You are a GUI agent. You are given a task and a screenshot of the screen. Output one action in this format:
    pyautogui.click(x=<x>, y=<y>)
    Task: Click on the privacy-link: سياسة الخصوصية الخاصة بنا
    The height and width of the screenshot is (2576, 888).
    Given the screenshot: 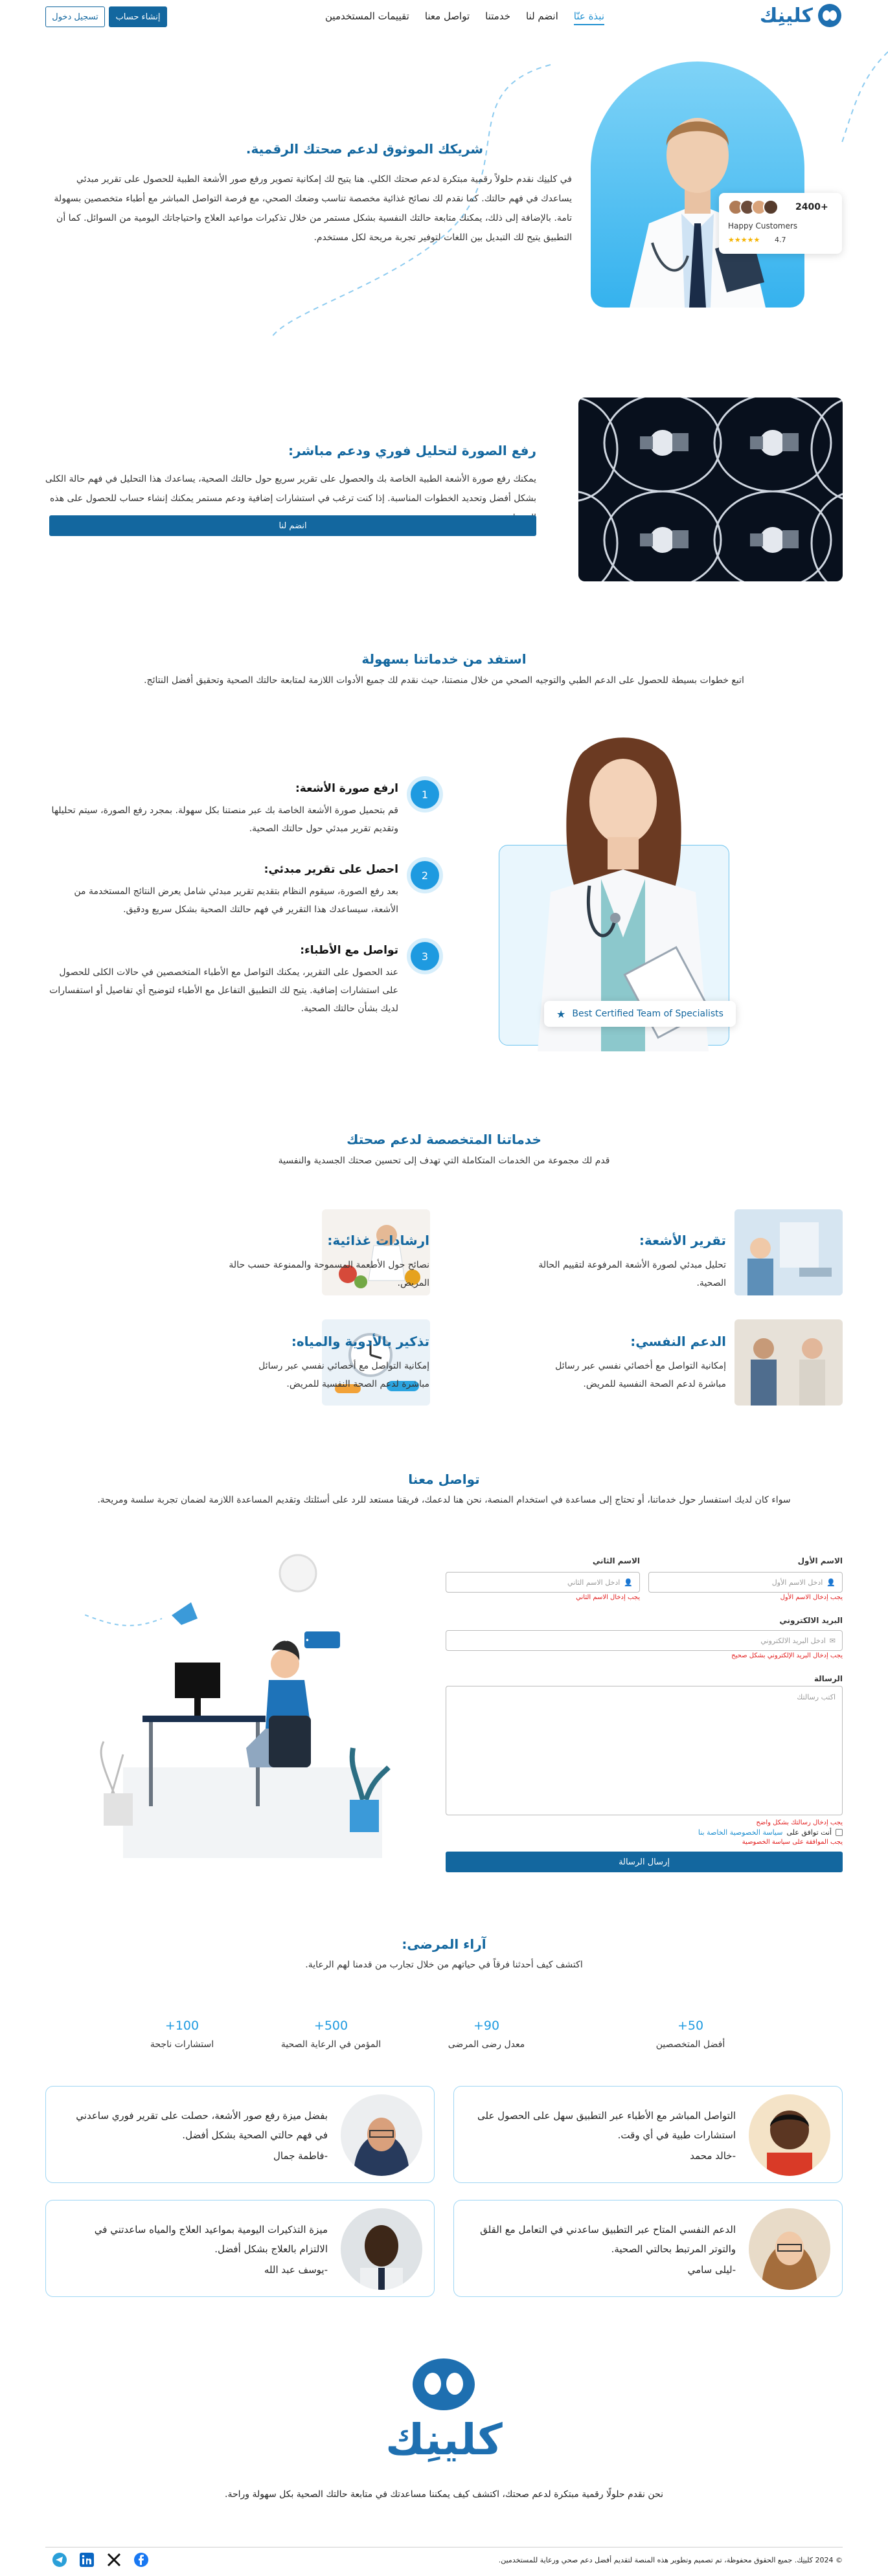 What is the action you would take?
    pyautogui.click(x=740, y=1832)
    